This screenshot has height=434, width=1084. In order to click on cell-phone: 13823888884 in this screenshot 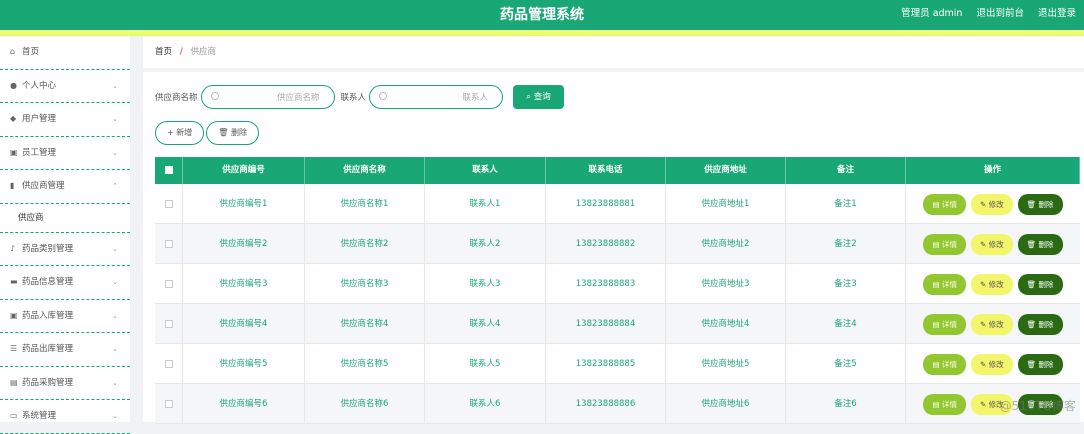, I will do `click(606, 323)`.